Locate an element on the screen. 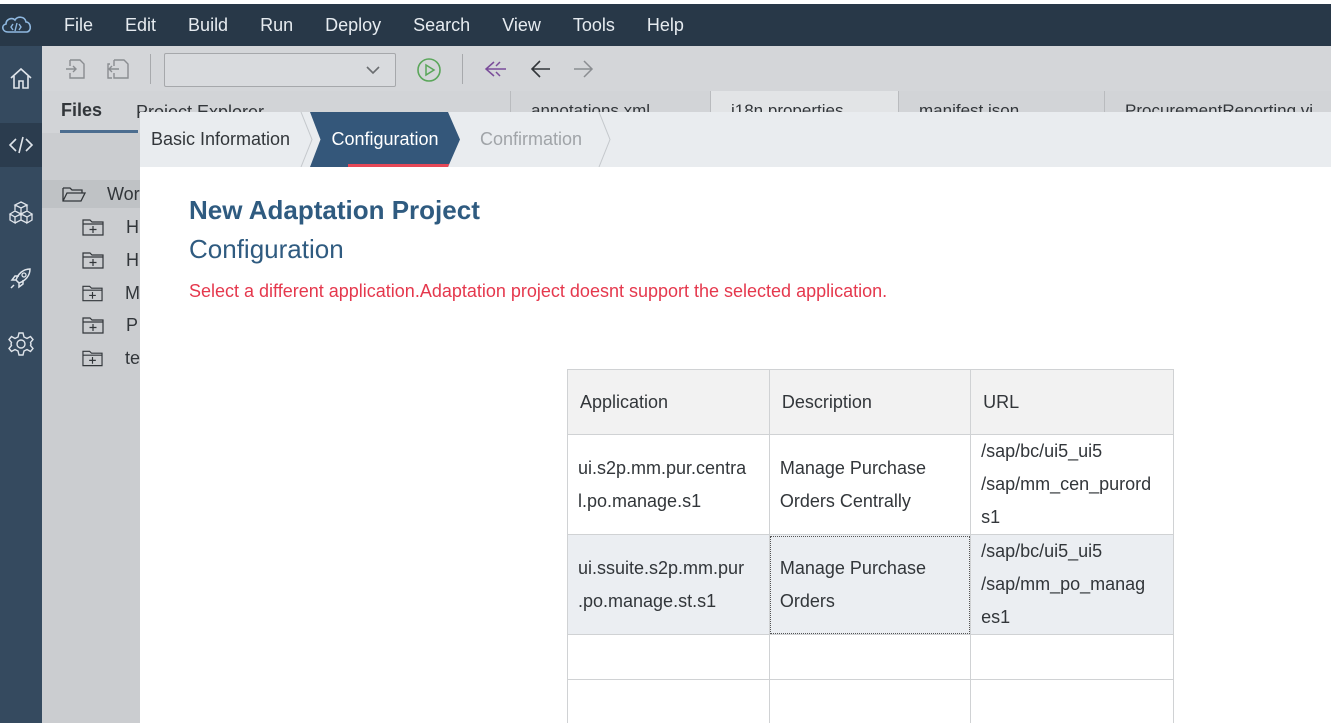 The height and width of the screenshot is (723, 1331). column-header-url: URL is located at coordinates (1072, 402).